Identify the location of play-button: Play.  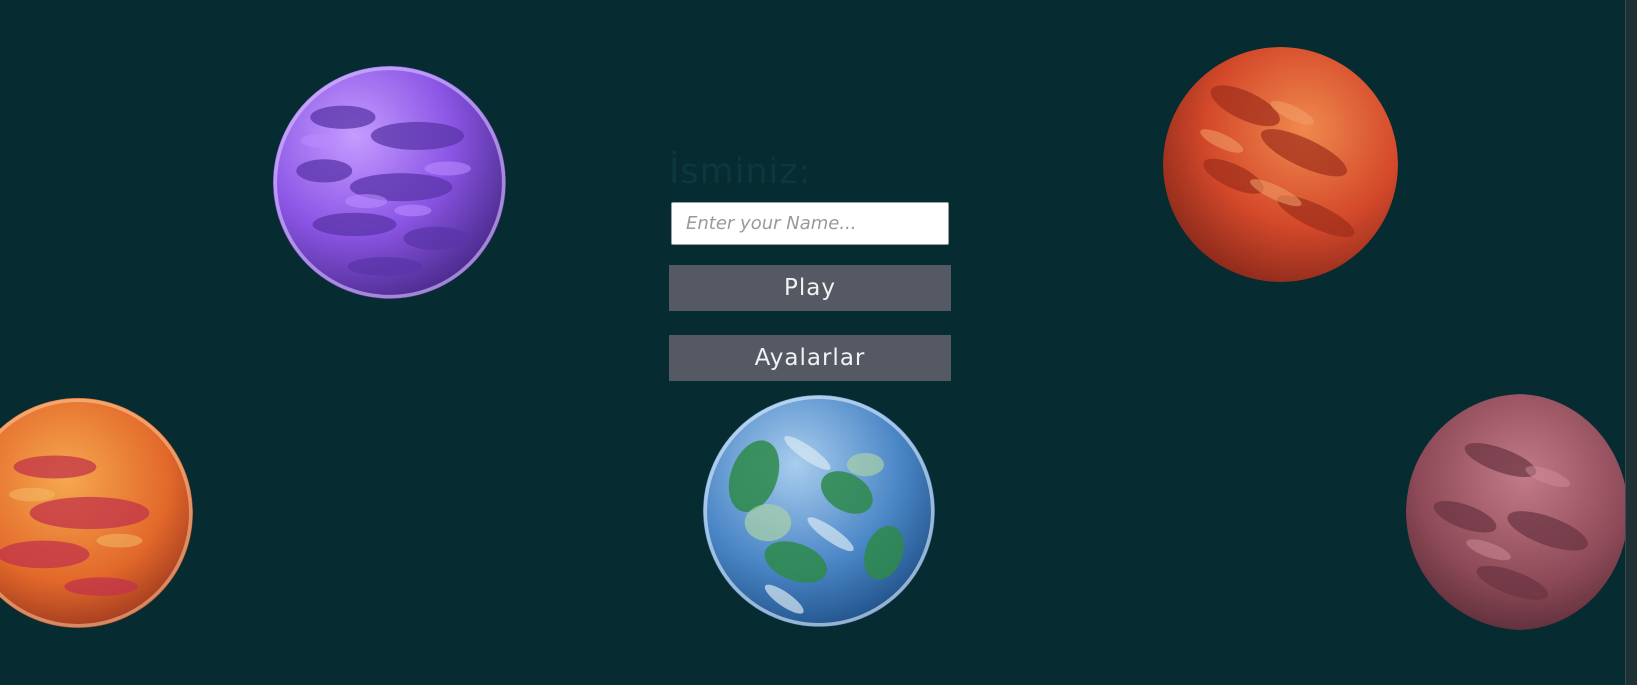
(810, 288).